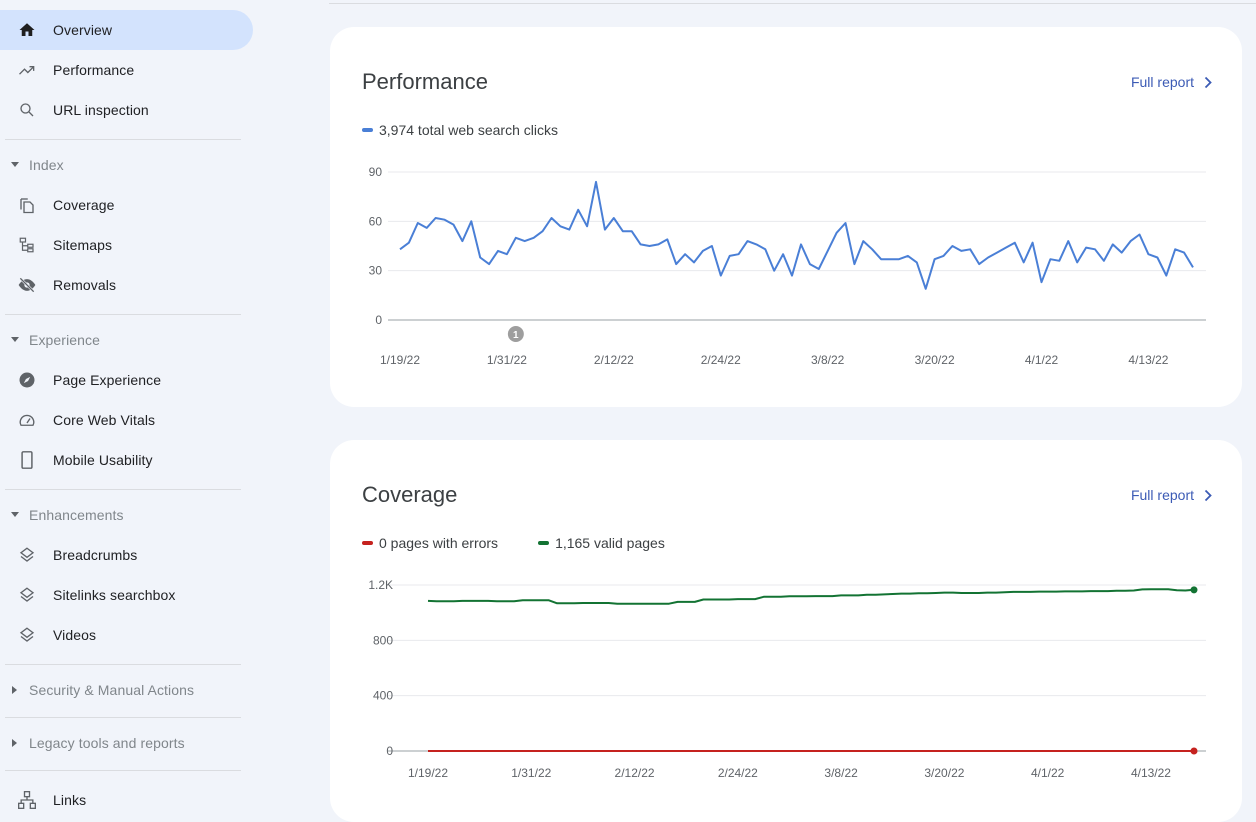 The image size is (1256, 822). What do you see at coordinates (383, 640) in the screenshot?
I see `y-tick-label: 800` at bounding box center [383, 640].